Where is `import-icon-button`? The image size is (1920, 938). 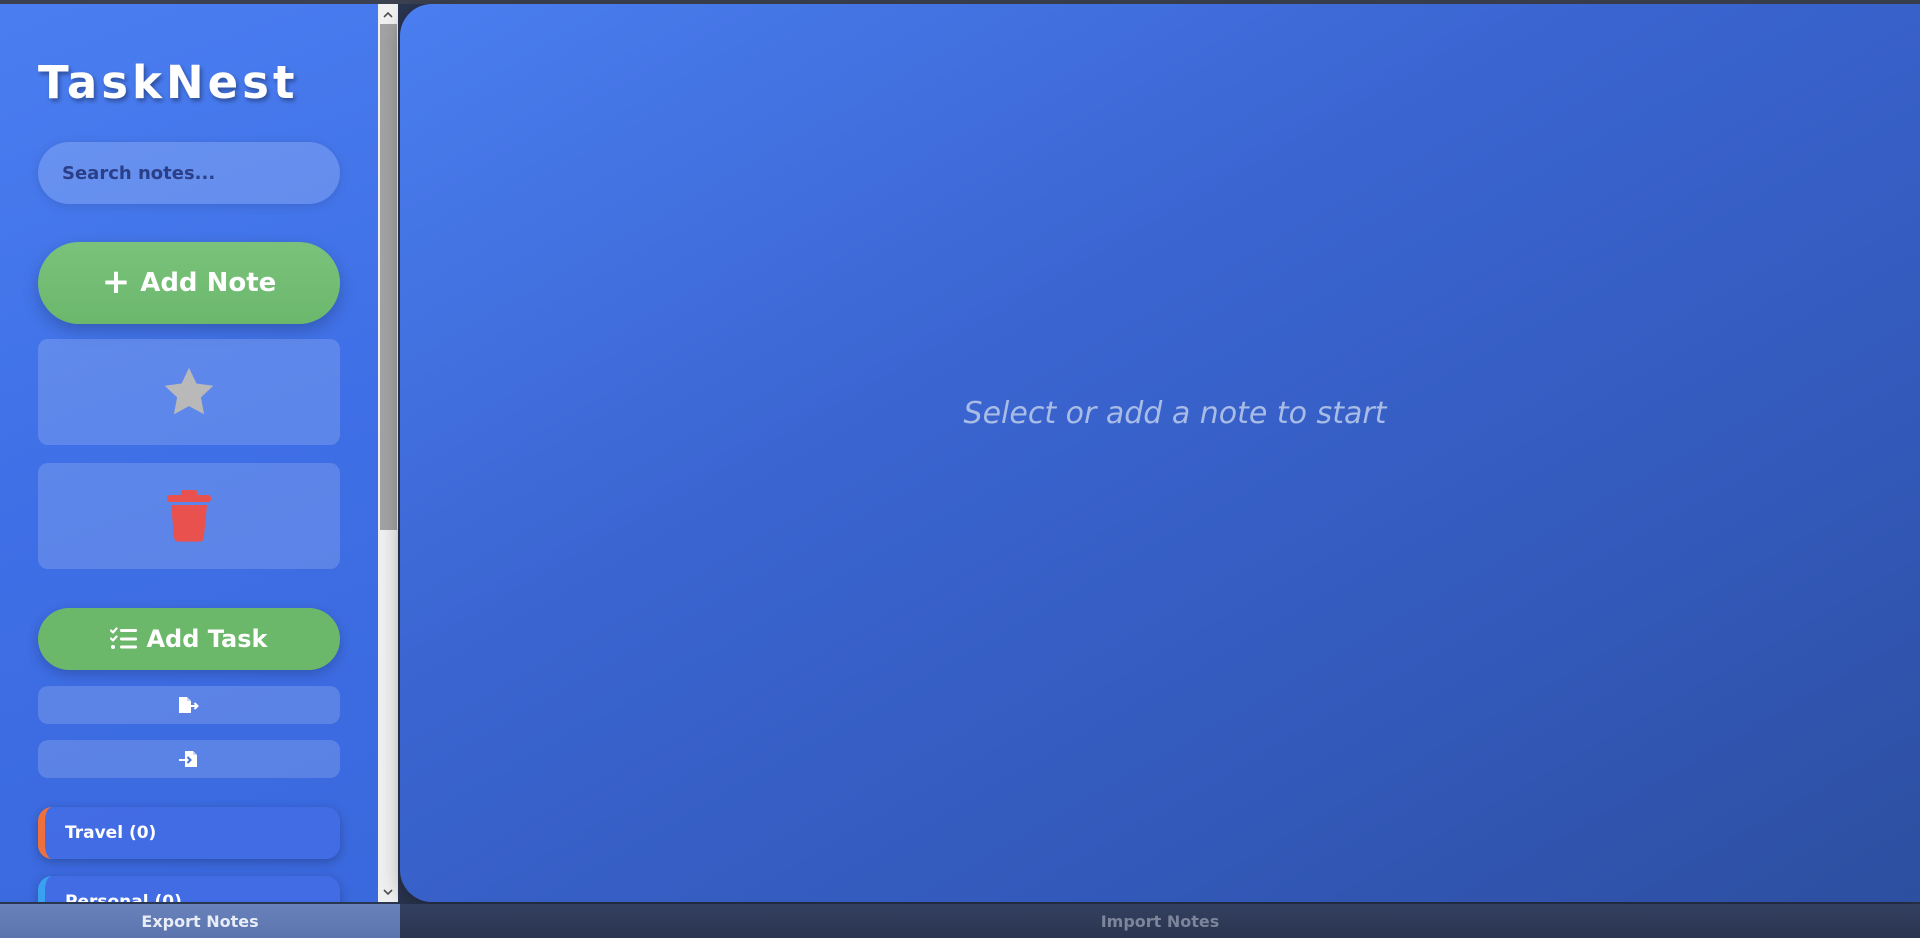
import-icon-button is located at coordinates (189, 759).